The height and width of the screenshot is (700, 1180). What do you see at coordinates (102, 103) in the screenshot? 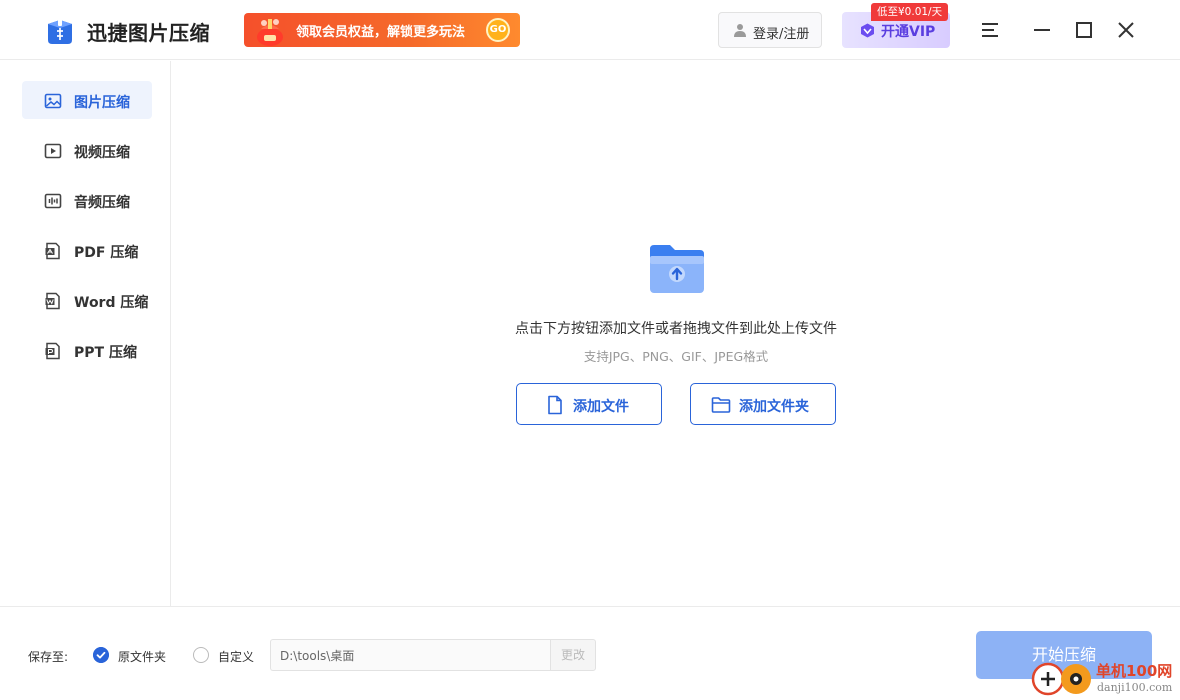
I see `sidebar-item-label: 图片压缩` at bounding box center [102, 103].